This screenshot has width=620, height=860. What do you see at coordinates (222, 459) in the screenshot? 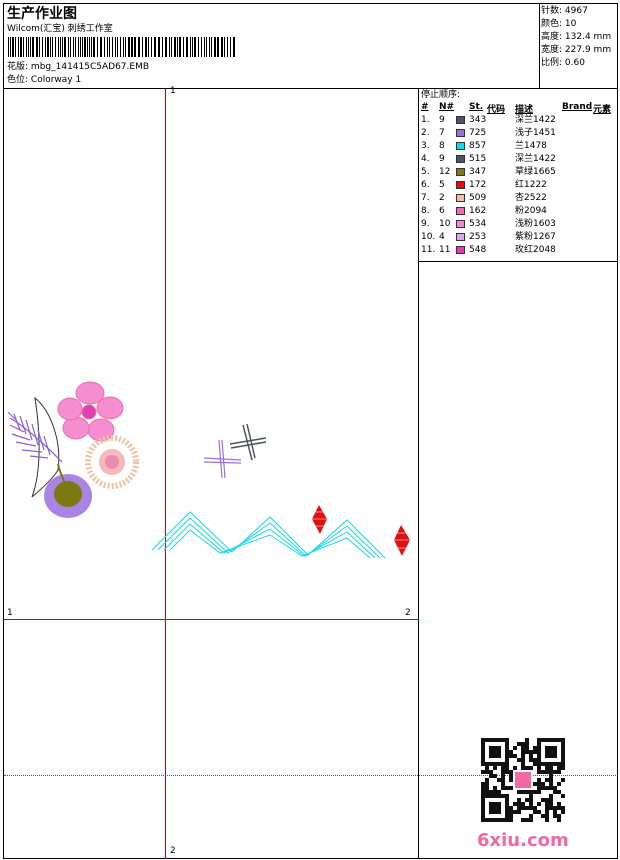
I see `purple-cross` at bounding box center [222, 459].